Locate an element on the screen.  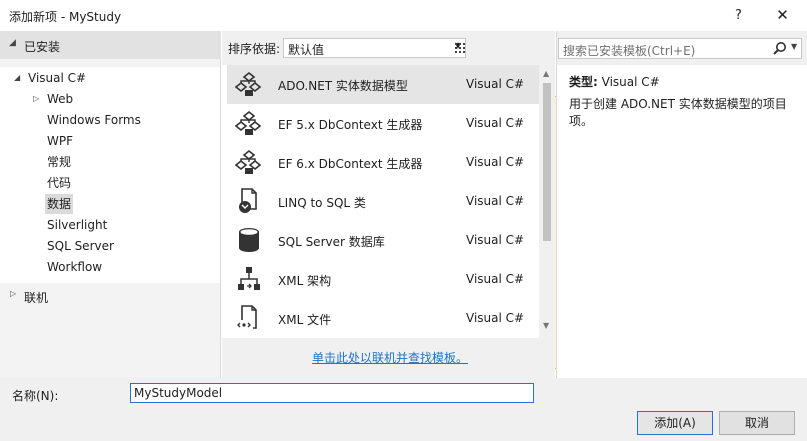
tree-node-label: Silverlight is located at coordinates (77, 225).